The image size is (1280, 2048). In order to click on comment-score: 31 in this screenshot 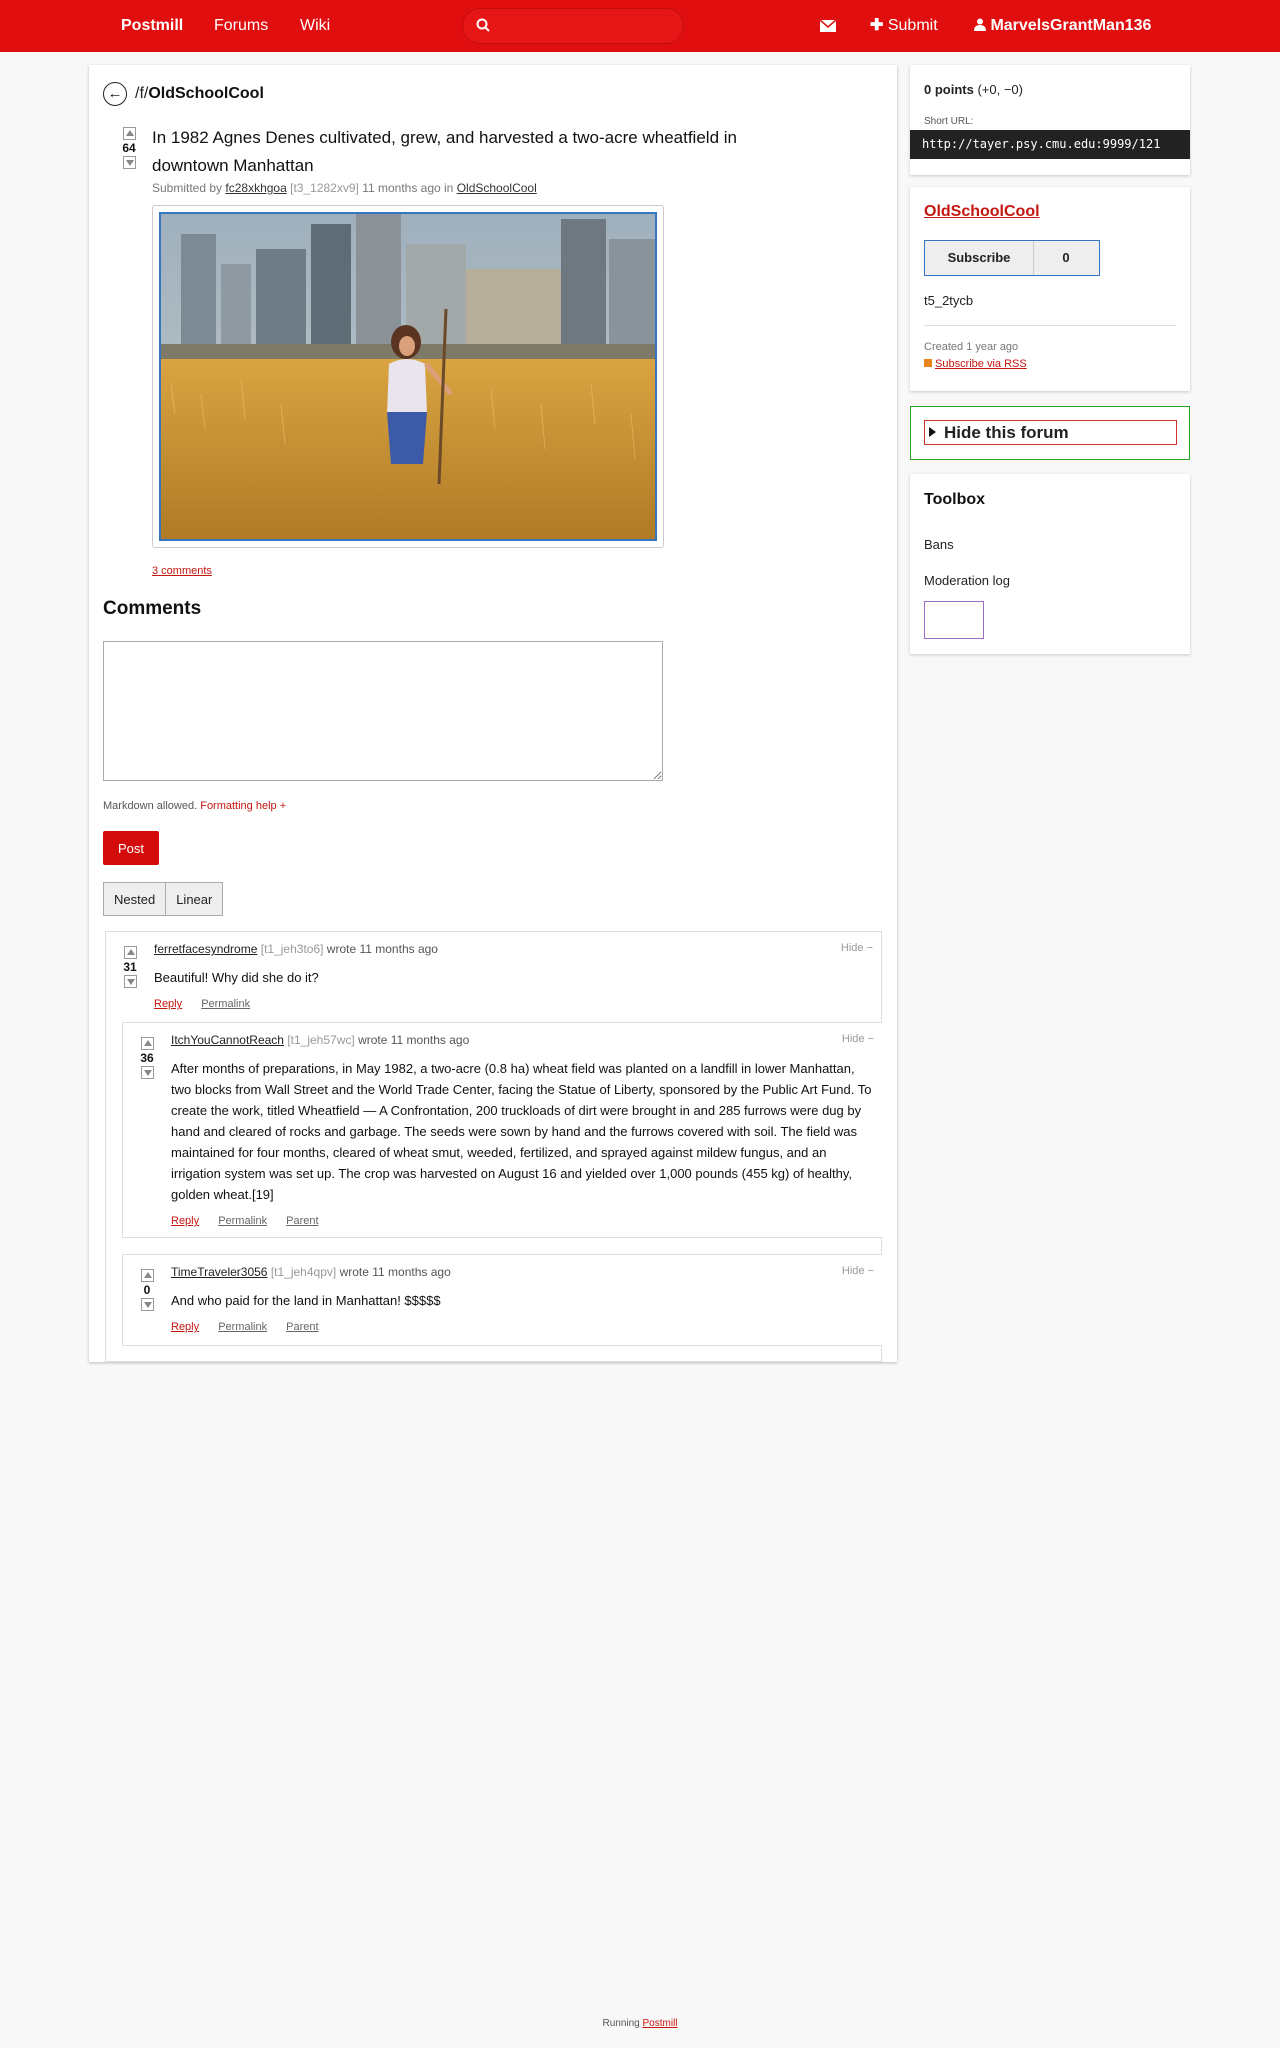, I will do `click(130, 967)`.